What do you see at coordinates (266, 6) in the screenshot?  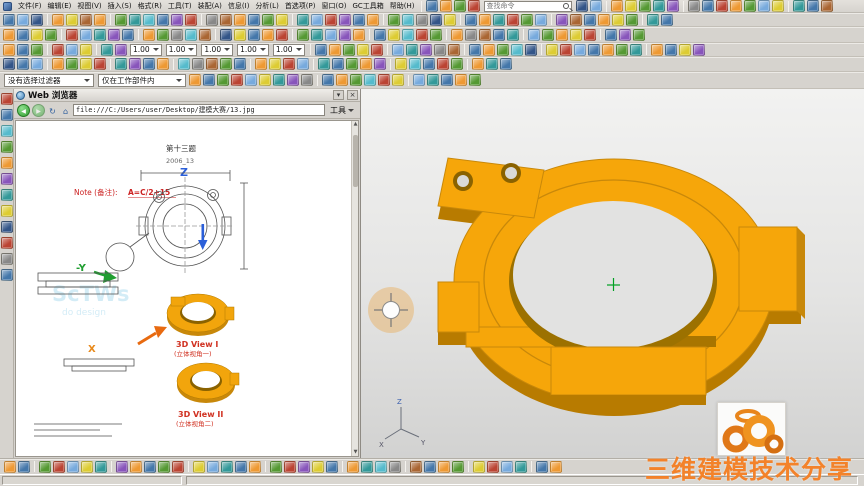 I see `menu-item: 分析(L)` at bounding box center [266, 6].